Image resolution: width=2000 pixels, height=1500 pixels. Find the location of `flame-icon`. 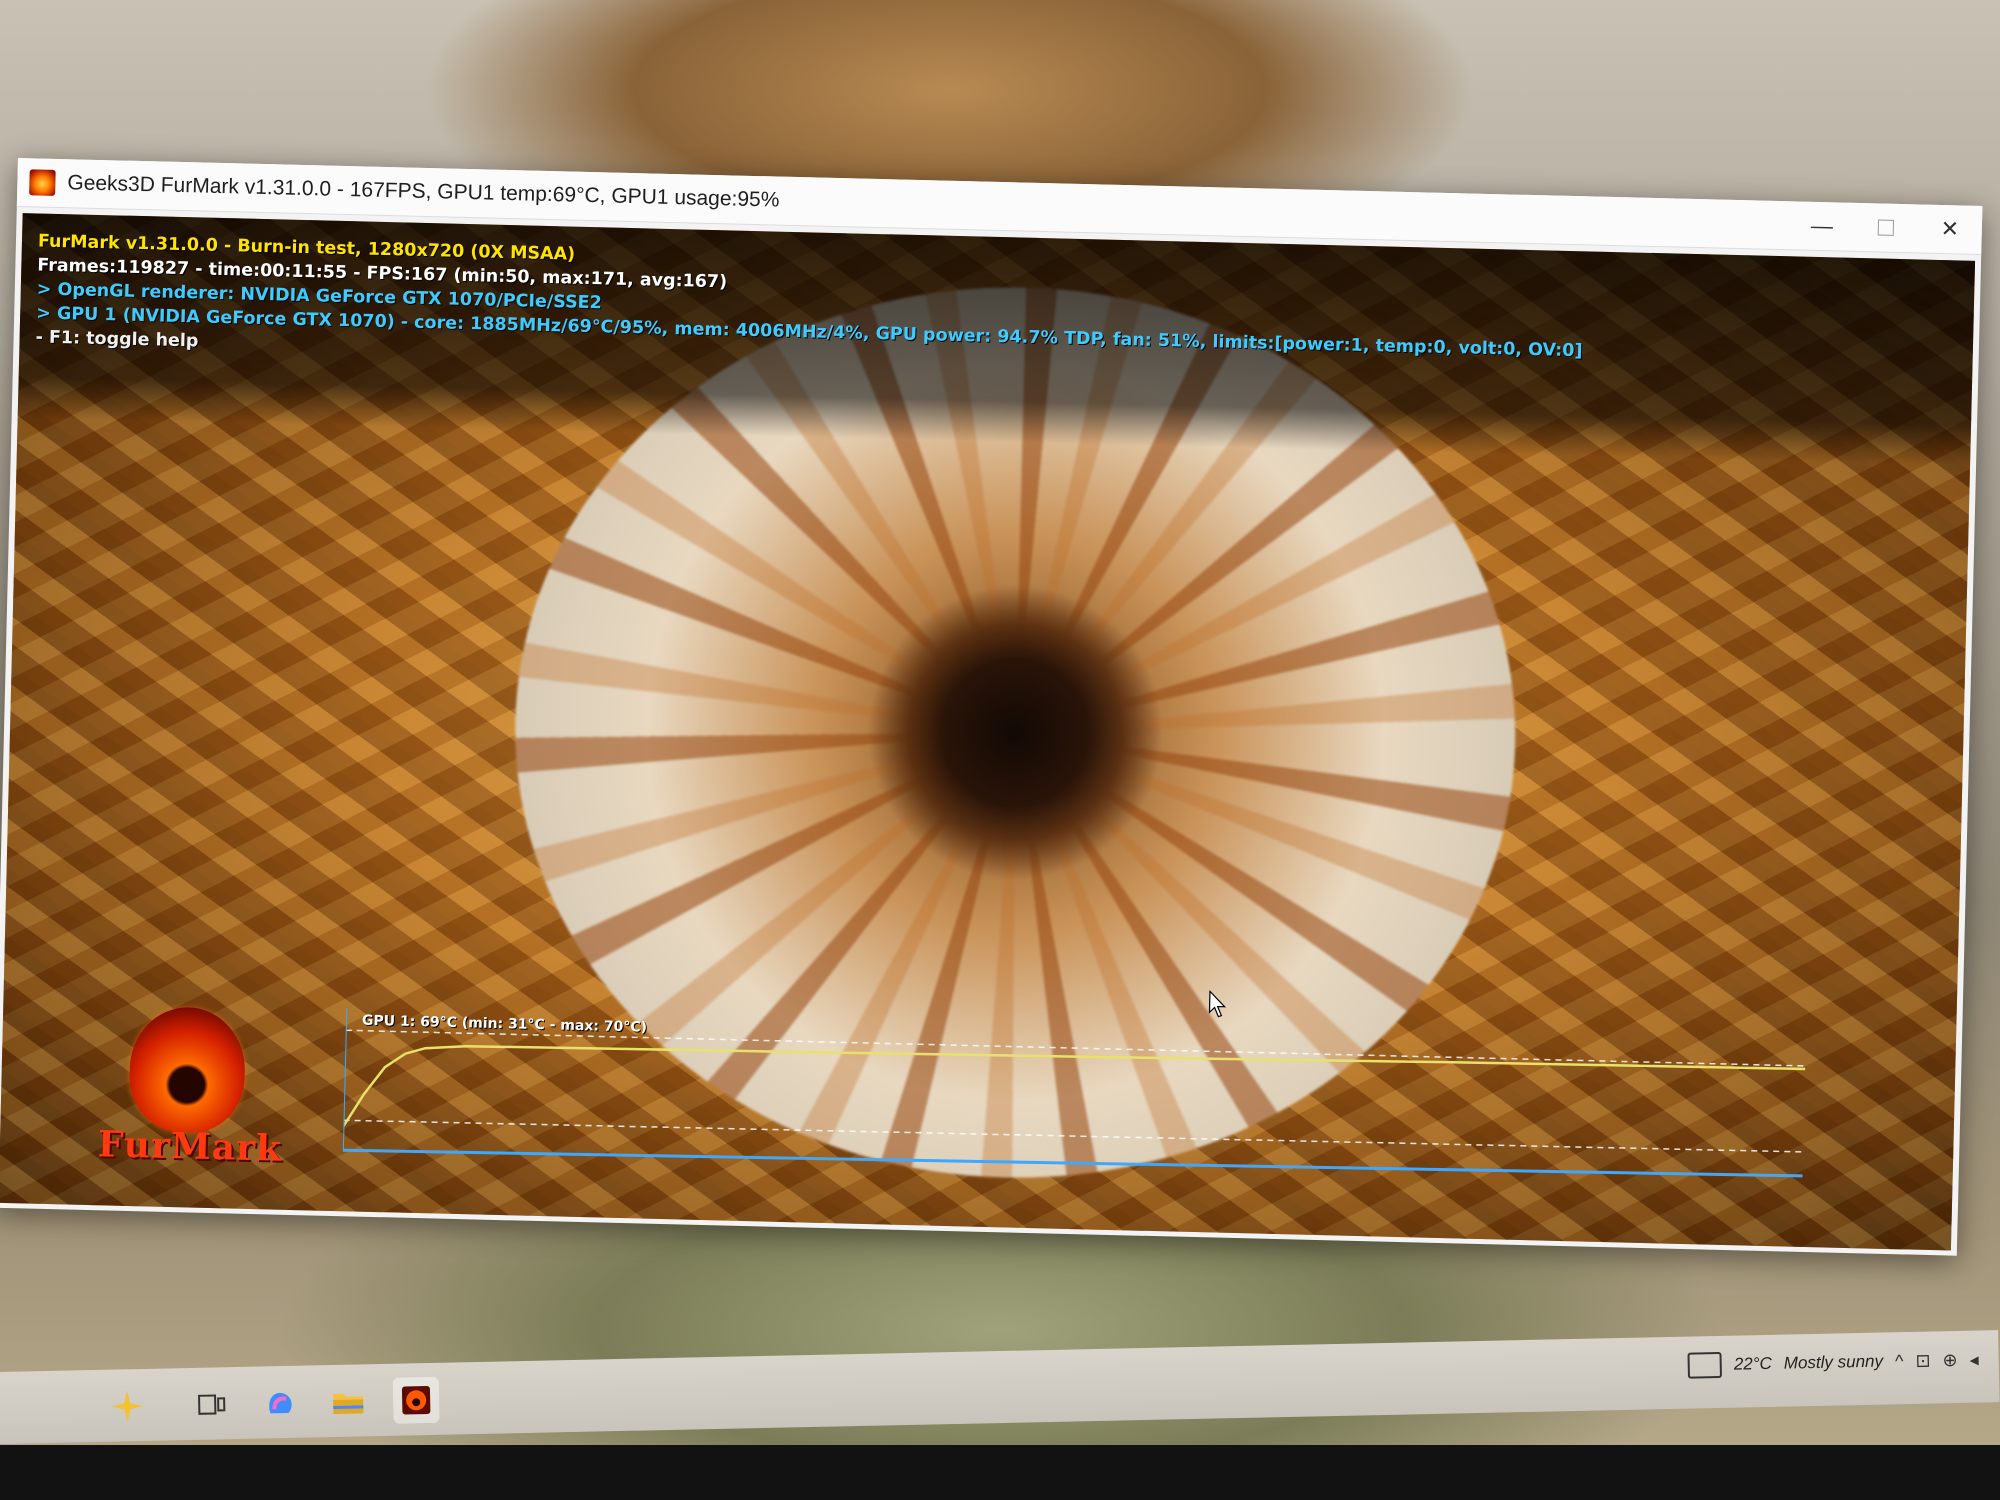

flame-icon is located at coordinates (187, 1070).